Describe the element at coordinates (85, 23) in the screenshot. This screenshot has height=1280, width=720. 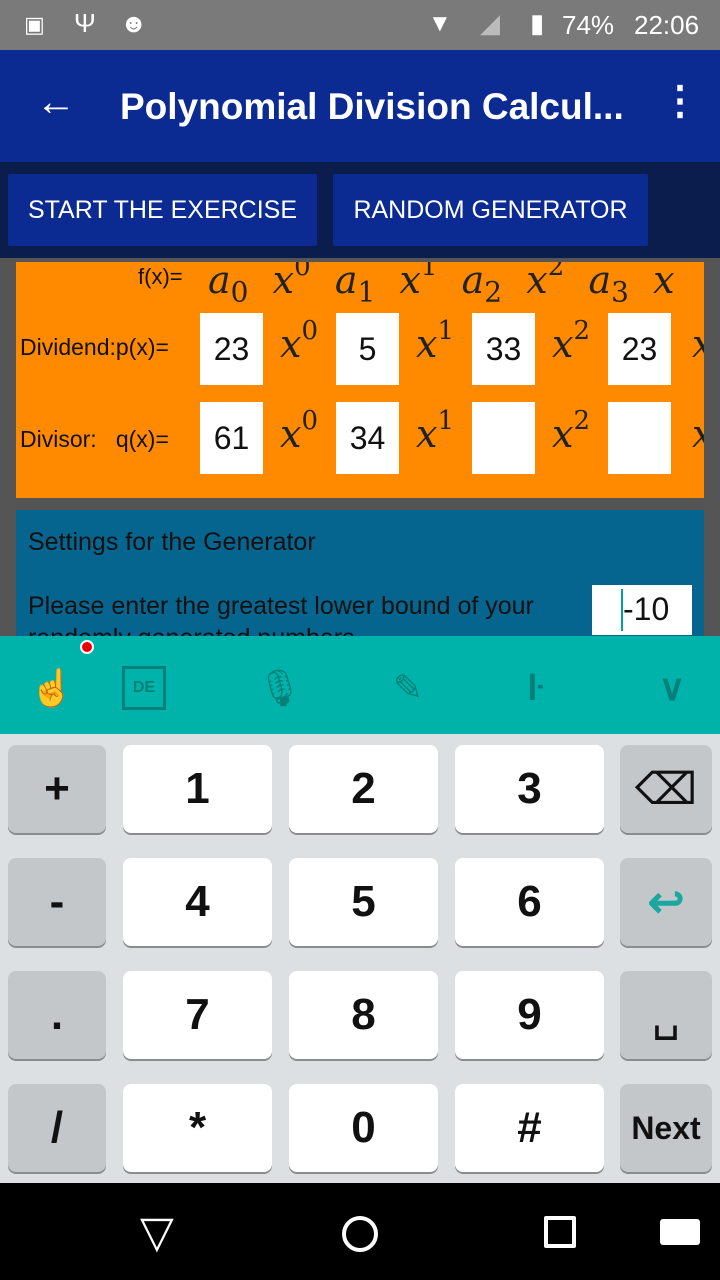
I see `usb-icon: Ψ` at that location.